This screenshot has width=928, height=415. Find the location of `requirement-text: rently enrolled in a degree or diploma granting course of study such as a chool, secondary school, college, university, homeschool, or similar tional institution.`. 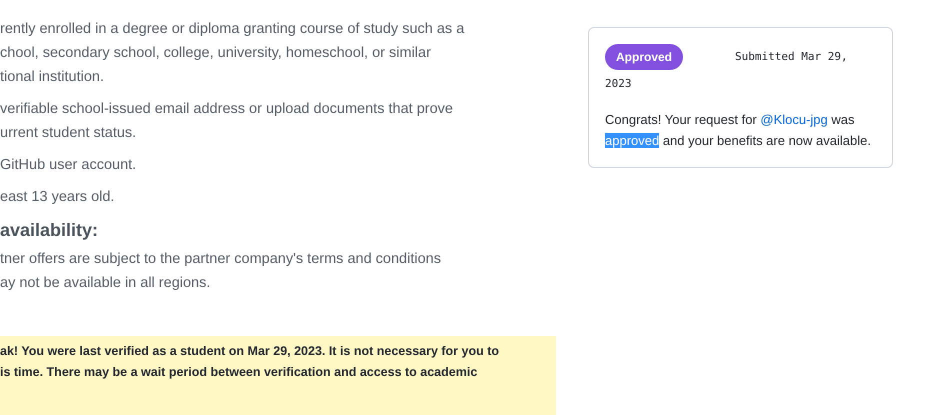

requirement-text: rently enrolled in a degree or diploma granting course of study such as a chool, secondary school, college, university, homeschool, or similar tional institution. is located at coordinates (233, 53).